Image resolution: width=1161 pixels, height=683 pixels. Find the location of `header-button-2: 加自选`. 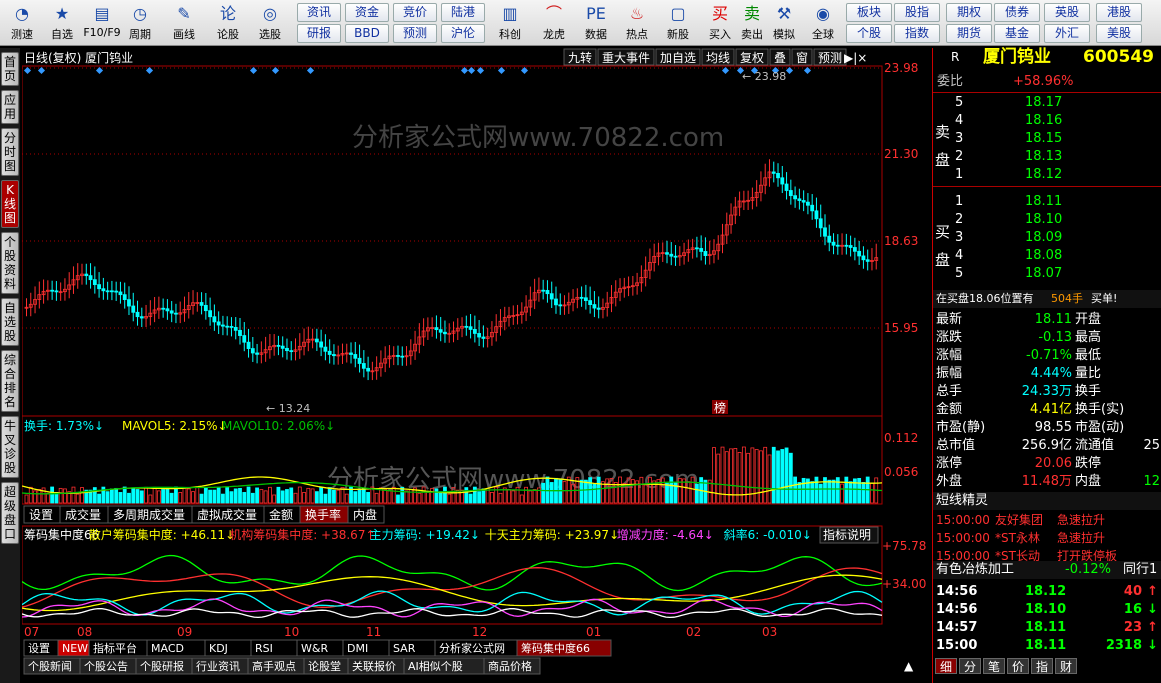

header-button-2: 加自选 is located at coordinates (678, 58).